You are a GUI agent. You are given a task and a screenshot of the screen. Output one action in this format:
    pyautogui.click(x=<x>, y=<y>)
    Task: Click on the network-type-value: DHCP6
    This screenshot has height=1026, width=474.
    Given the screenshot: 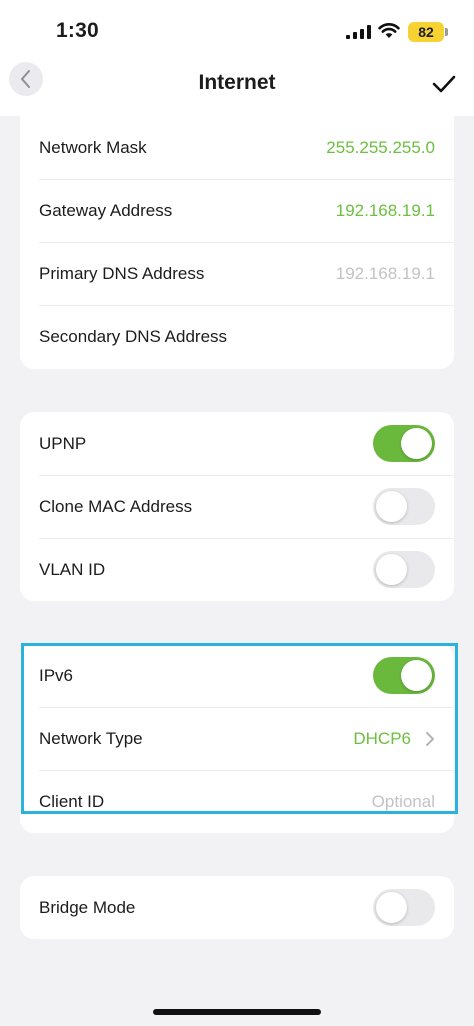 What is the action you would take?
    pyautogui.click(x=382, y=738)
    